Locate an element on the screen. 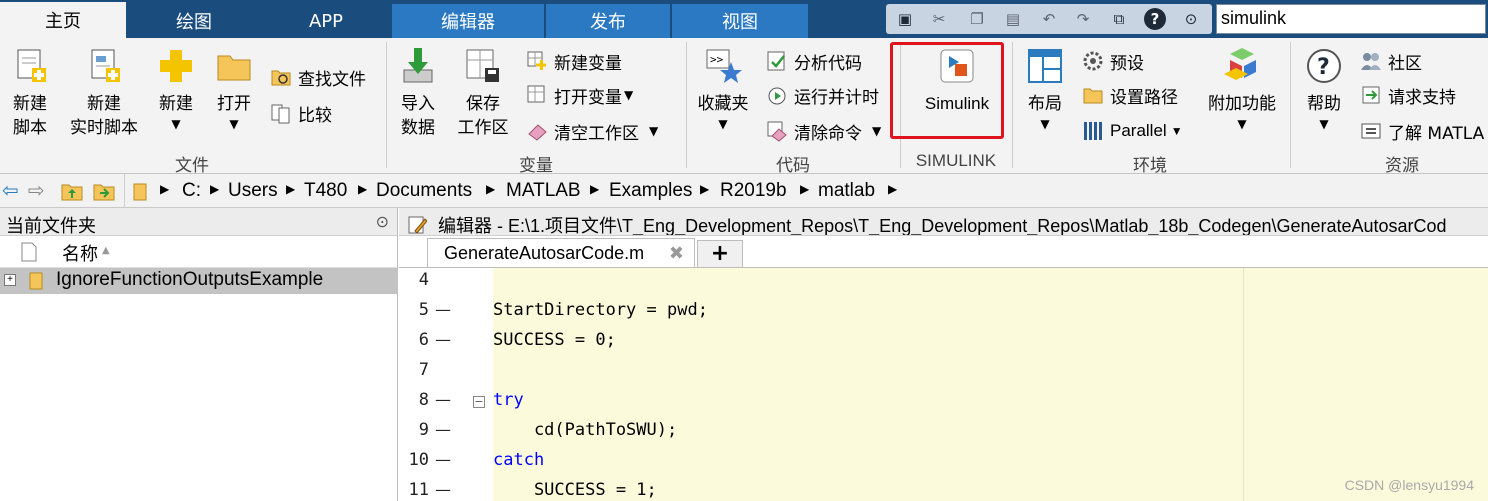 The image size is (1488, 501). import-data-button: 导入 数据 is located at coordinates (418, 93).